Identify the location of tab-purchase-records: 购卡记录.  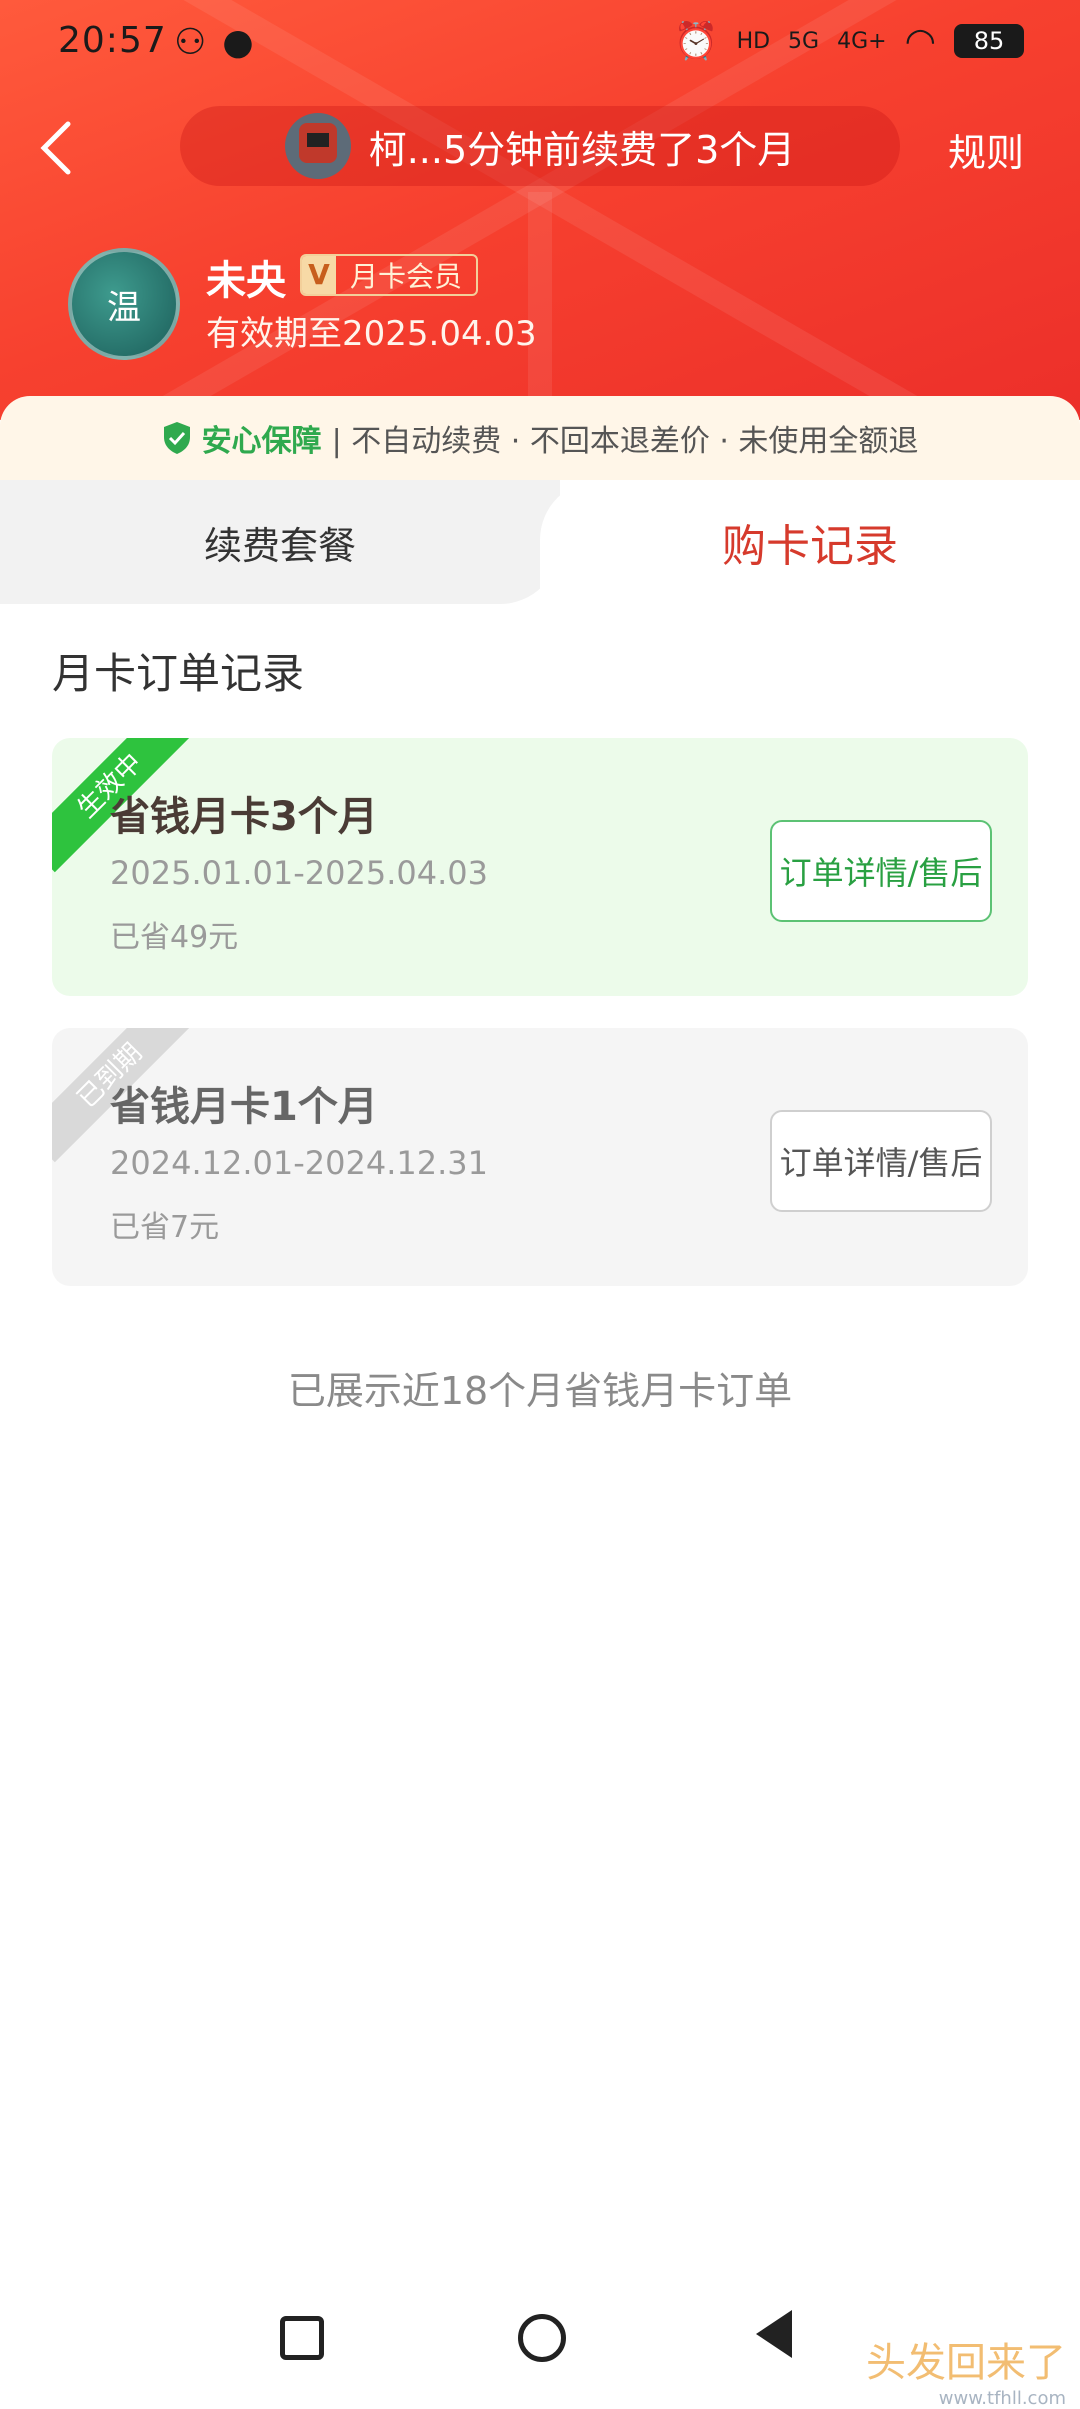
(810, 542).